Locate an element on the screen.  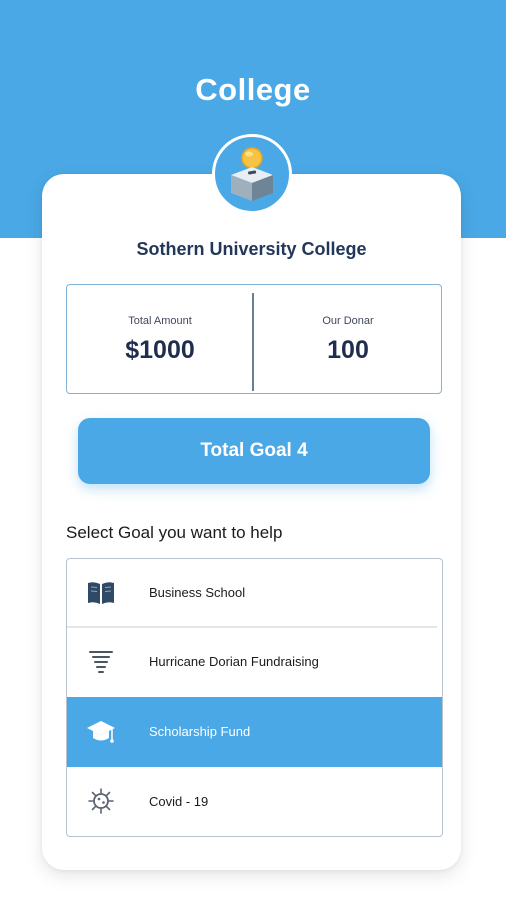
goals-heading: Select Goal you want to help is located at coordinates (174, 532).